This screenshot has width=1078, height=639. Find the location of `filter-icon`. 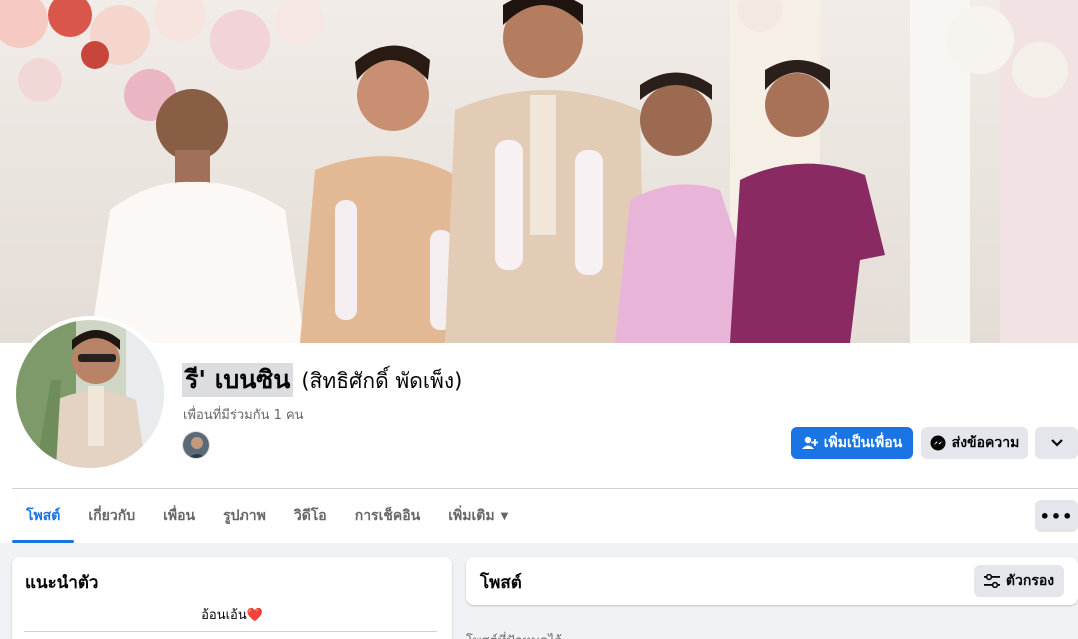

filter-icon is located at coordinates (991, 581).